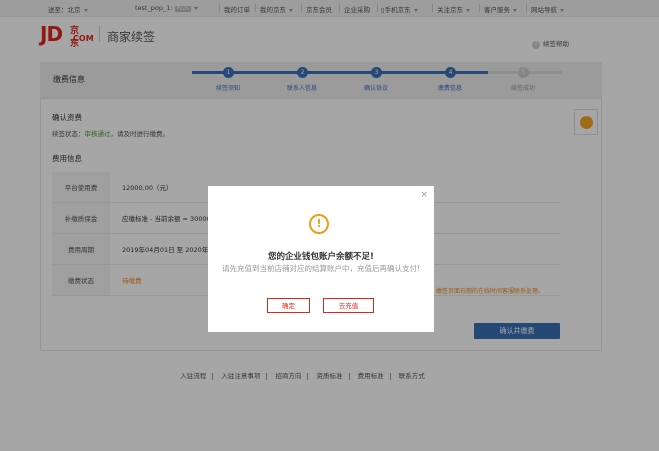  Describe the element at coordinates (319, 224) in the screenshot. I see `exclamation-circle-icon: !` at that location.